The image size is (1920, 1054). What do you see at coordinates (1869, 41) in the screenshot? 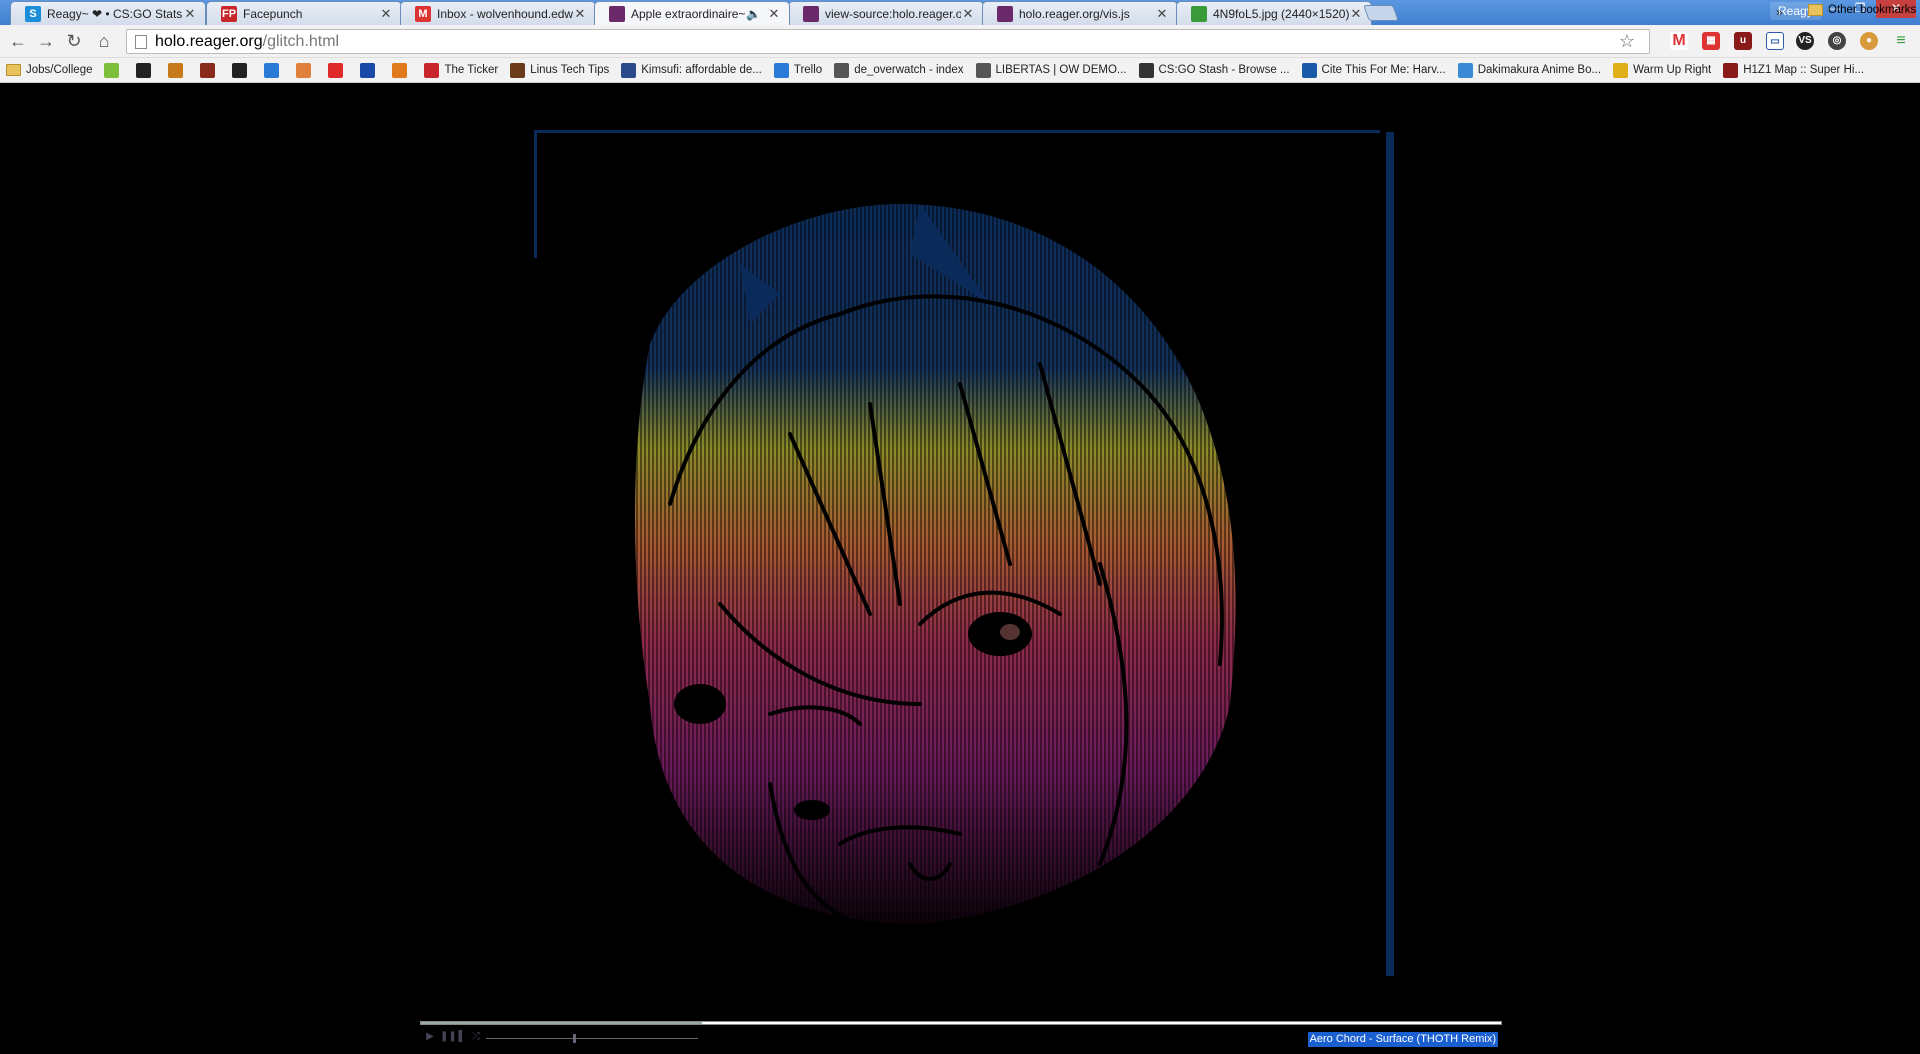
I see `cookie-extension-icon: ●` at bounding box center [1869, 41].